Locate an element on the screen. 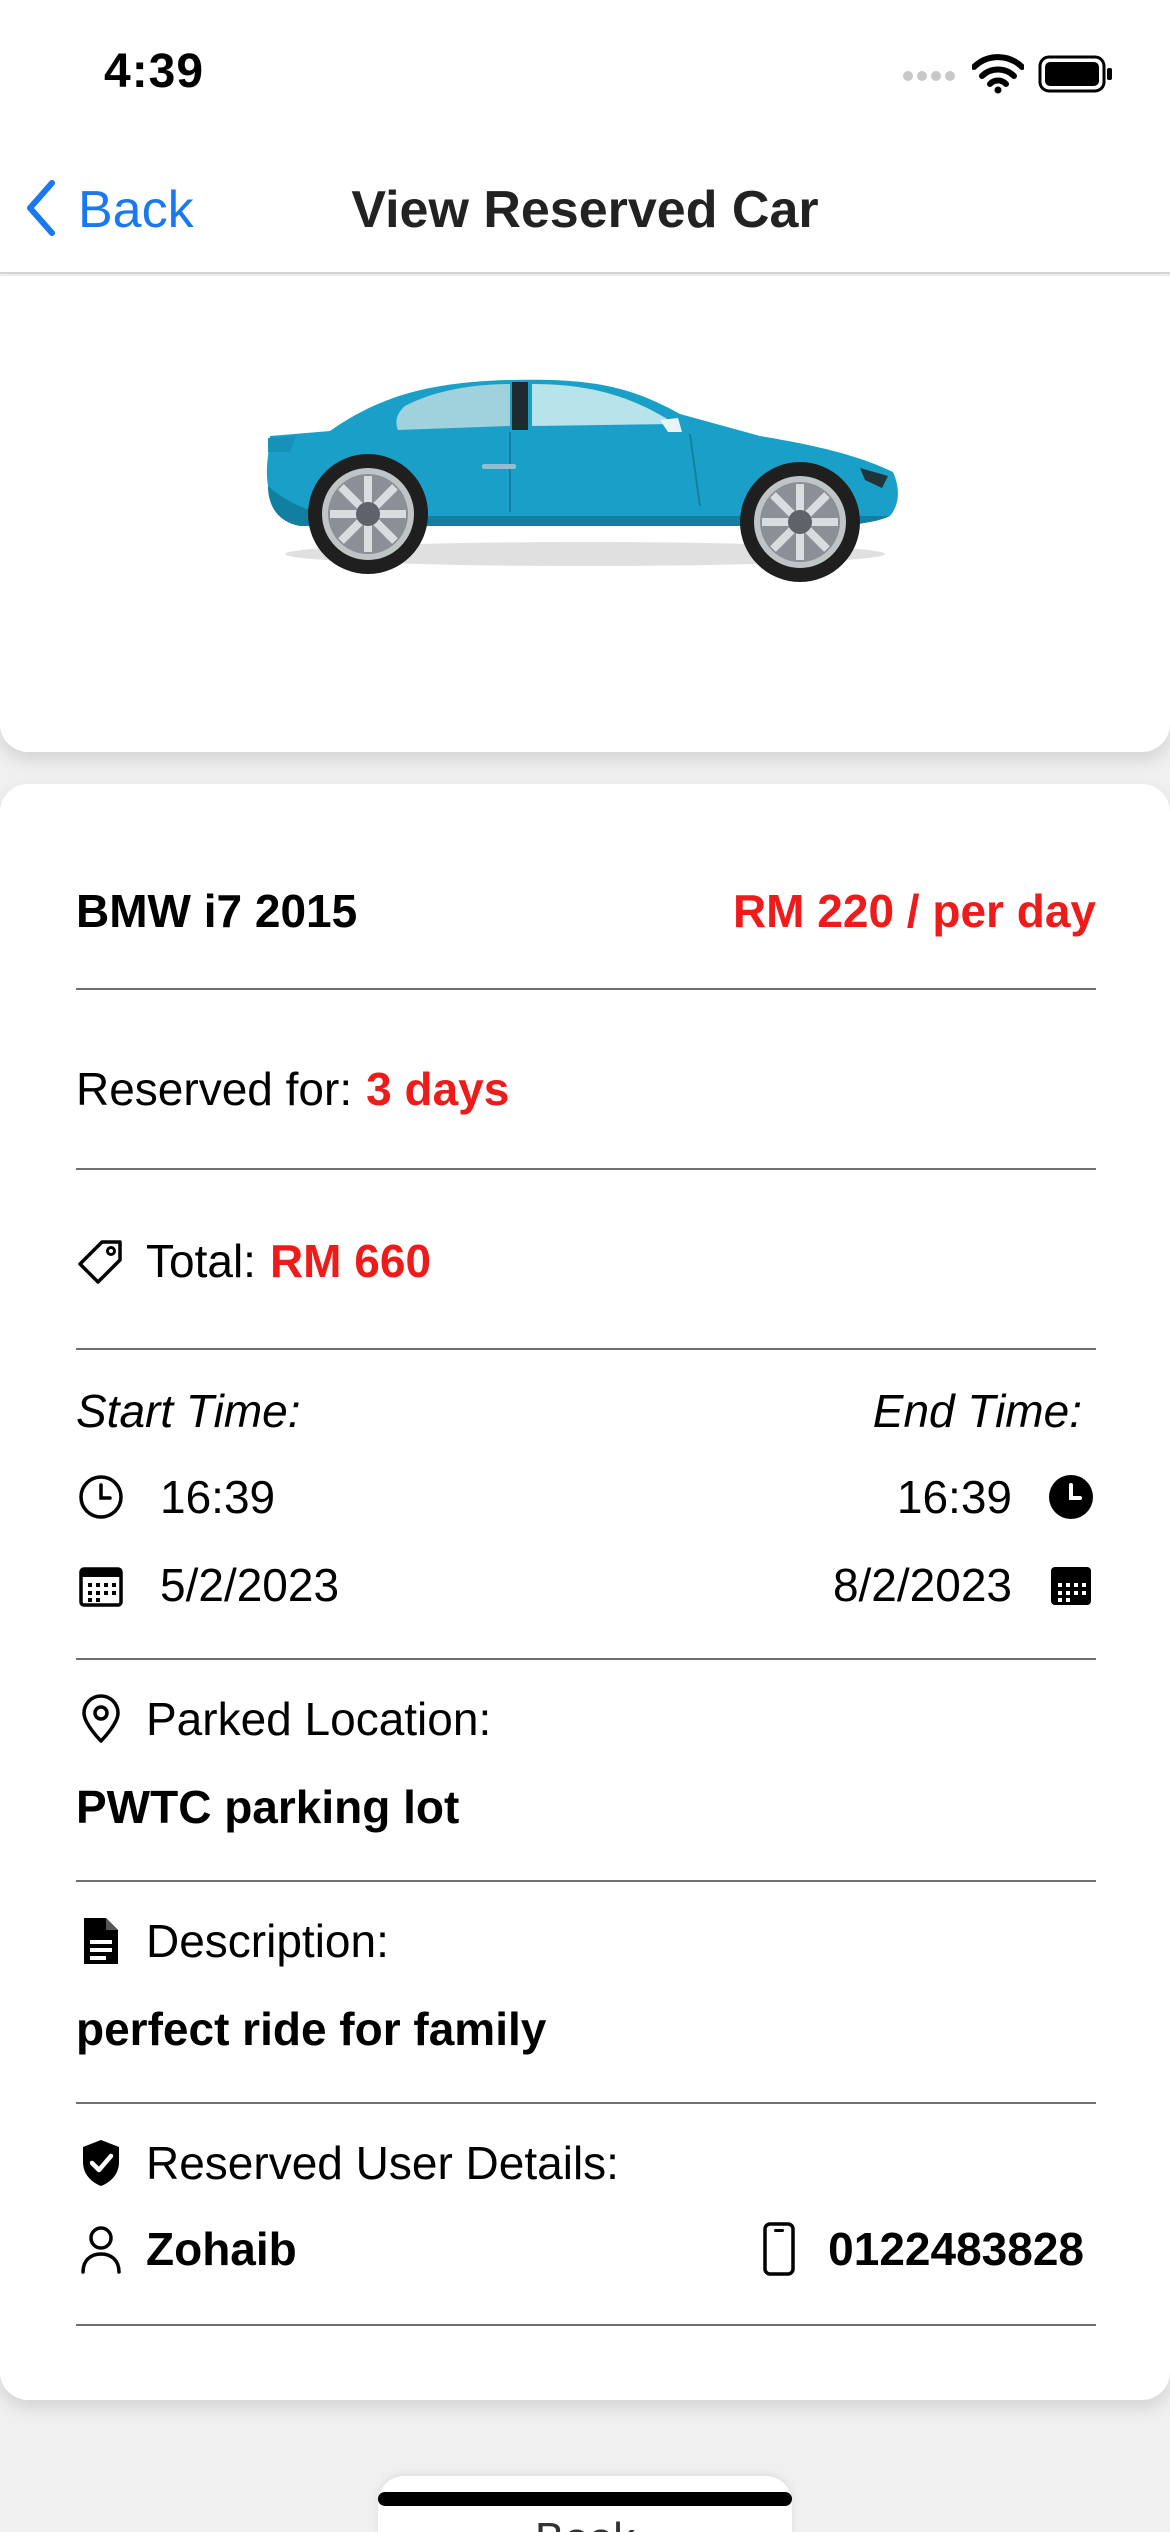 The image size is (1170, 2532). status-bar: 4:39 is located at coordinates (585, 75).